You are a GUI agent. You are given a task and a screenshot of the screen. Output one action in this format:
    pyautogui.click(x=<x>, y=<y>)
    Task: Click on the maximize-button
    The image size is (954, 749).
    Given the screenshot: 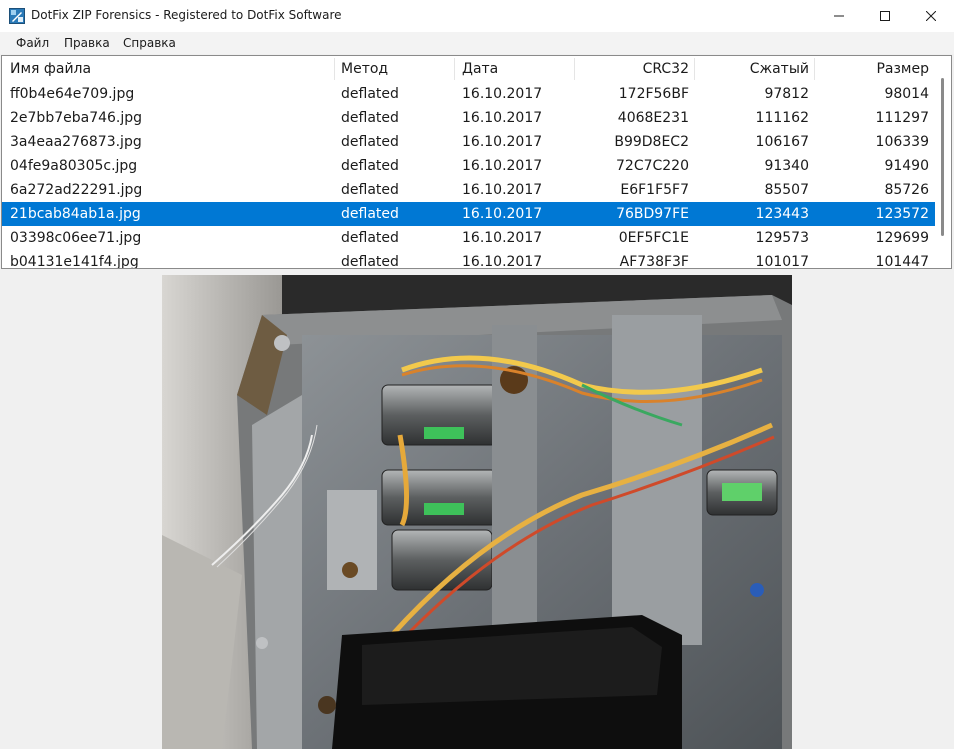 What is the action you would take?
    pyautogui.click(x=885, y=16)
    